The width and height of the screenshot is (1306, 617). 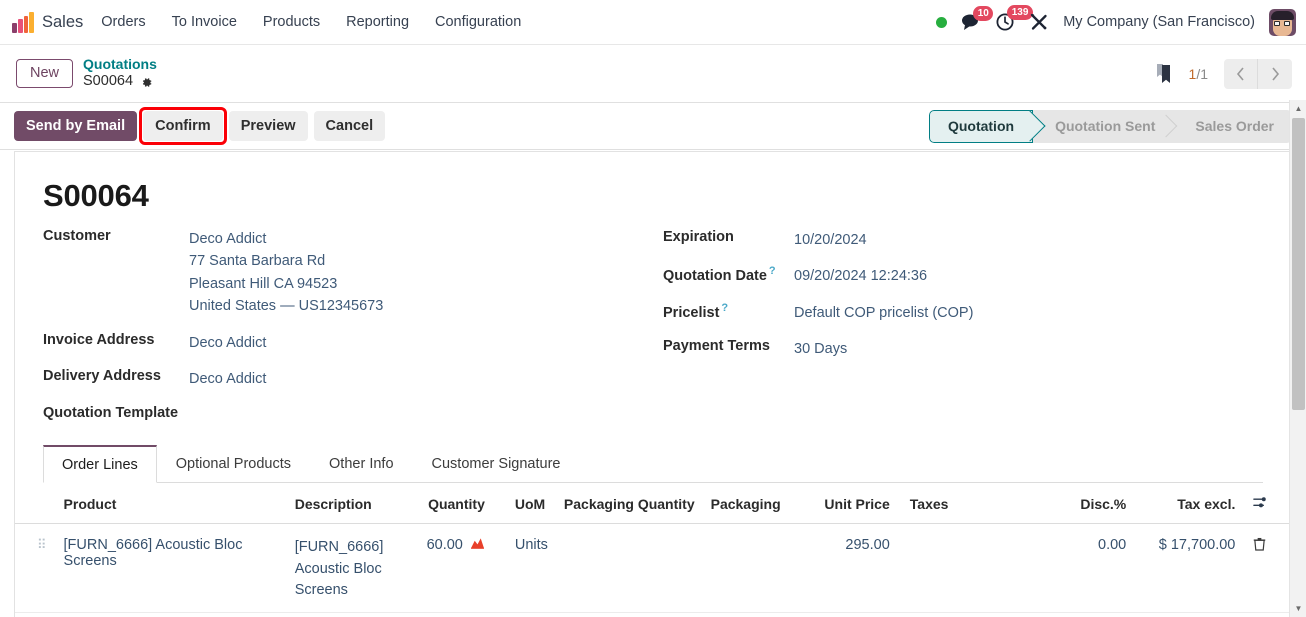 I want to click on field-label-payment-terms: Payment Terms, so click(x=716, y=346).